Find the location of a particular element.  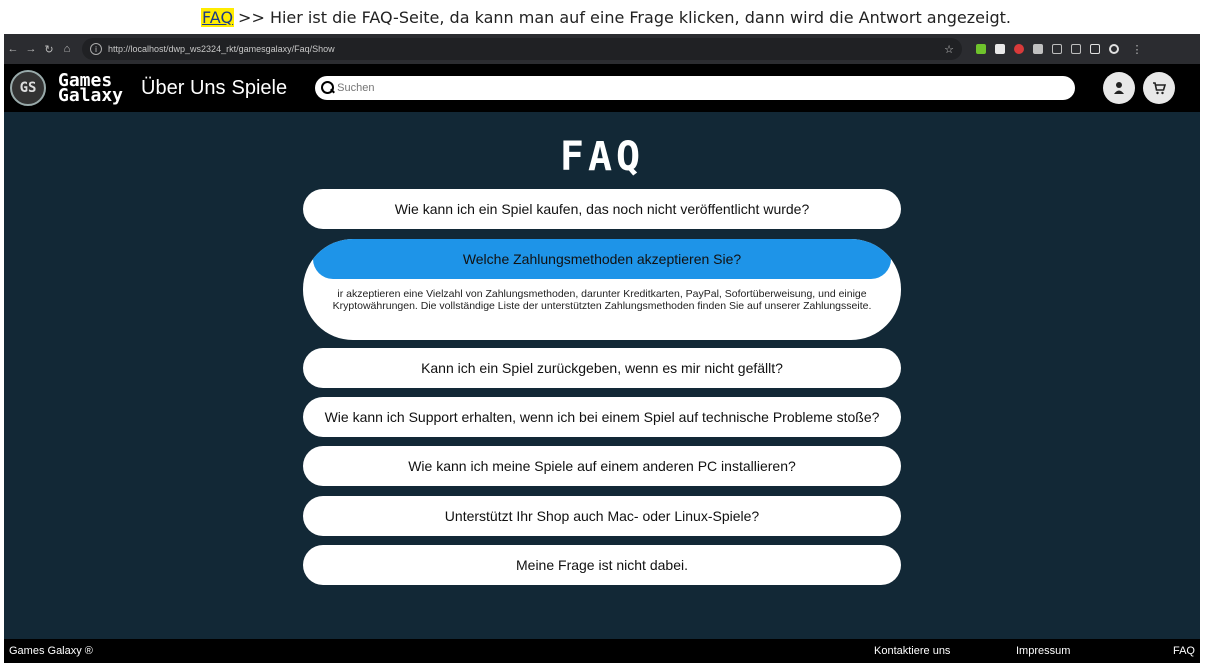

bookmark-star-icon: ☆ is located at coordinates (949, 49).